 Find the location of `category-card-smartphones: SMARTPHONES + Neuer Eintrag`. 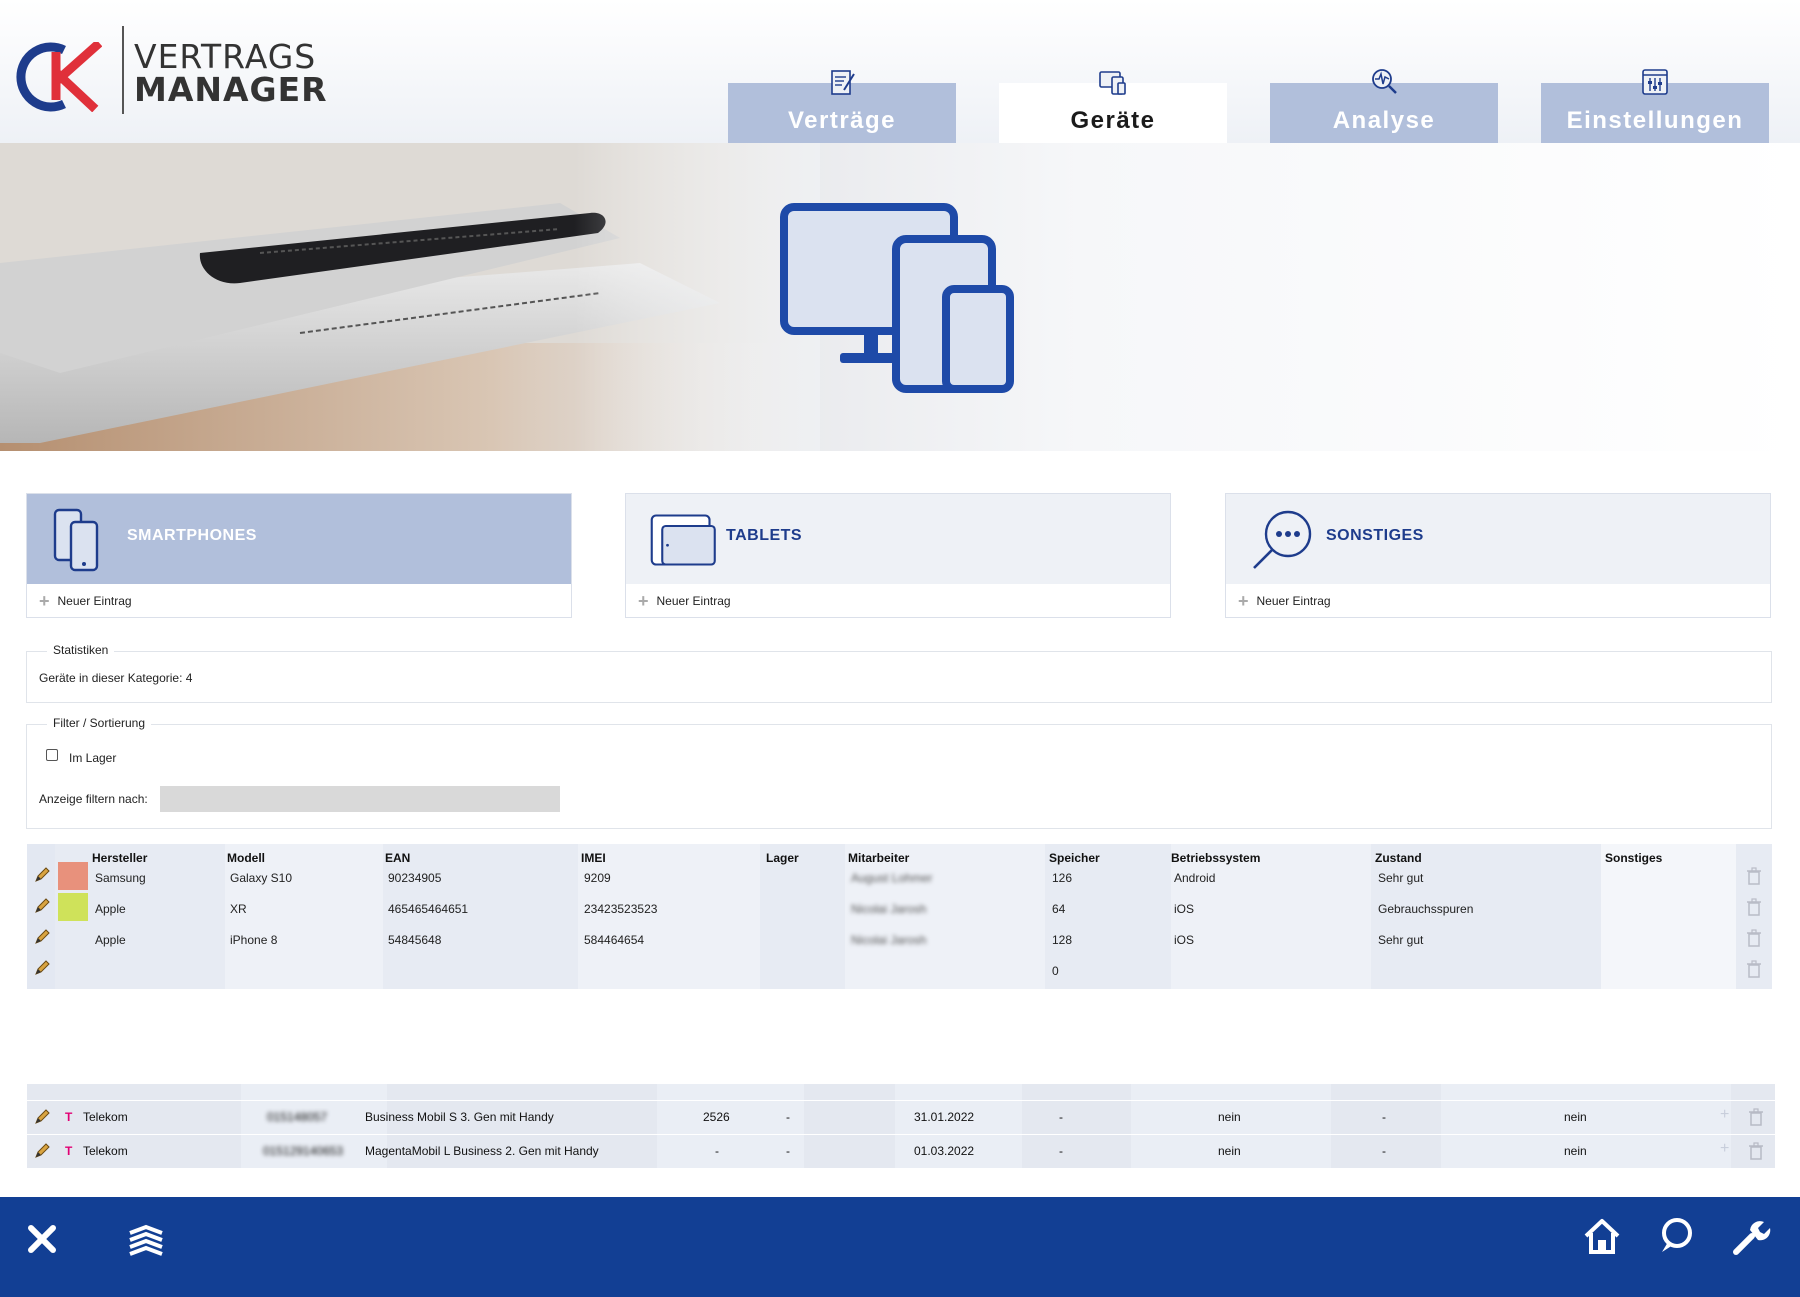

category-card-smartphones: SMARTPHONES + Neuer Eintrag is located at coordinates (299, 555).